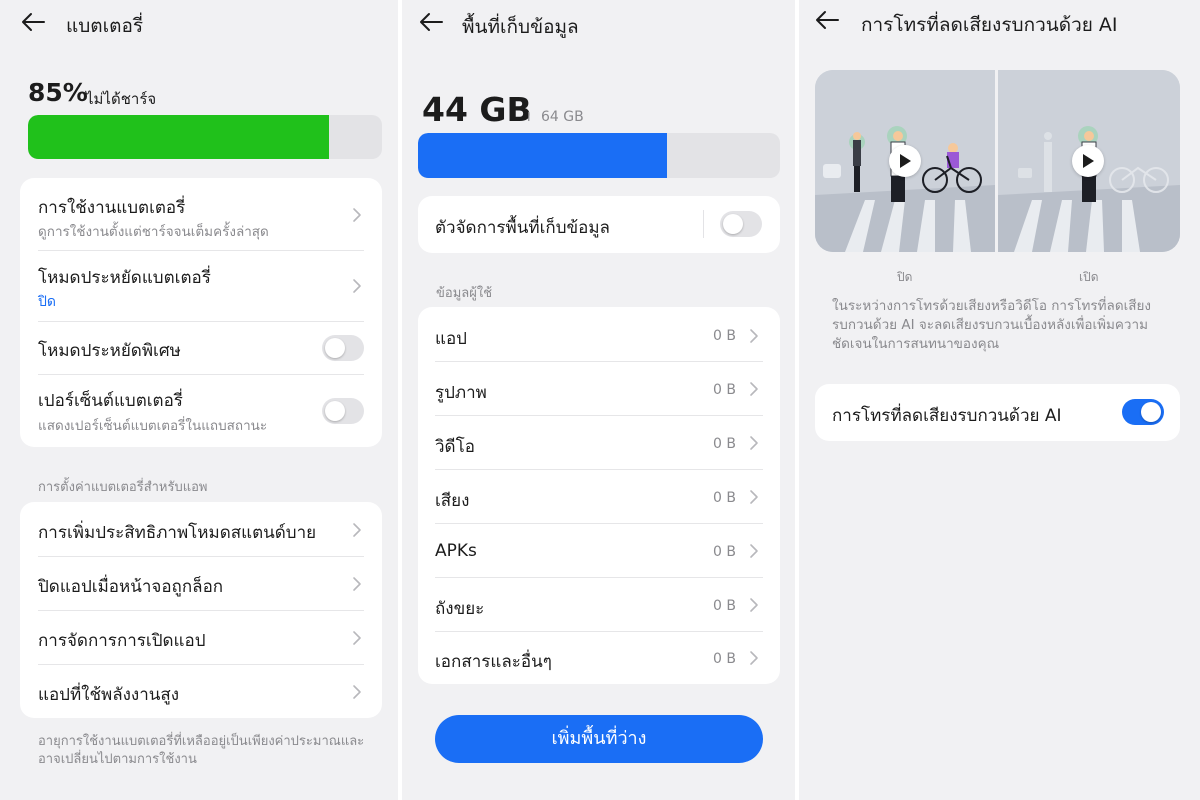 Image resolution: width=1200 pixels, height=800 pixels. Describe the element at coordinates (58, 92) in the screenshot. I see `battery-percent: 85%` at that location.